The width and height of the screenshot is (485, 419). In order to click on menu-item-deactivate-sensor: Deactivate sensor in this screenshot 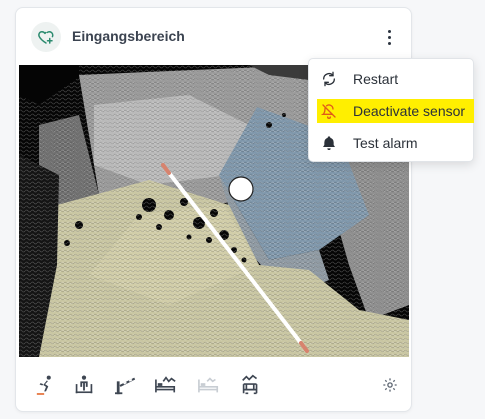, I will do `click(391, 111)`.